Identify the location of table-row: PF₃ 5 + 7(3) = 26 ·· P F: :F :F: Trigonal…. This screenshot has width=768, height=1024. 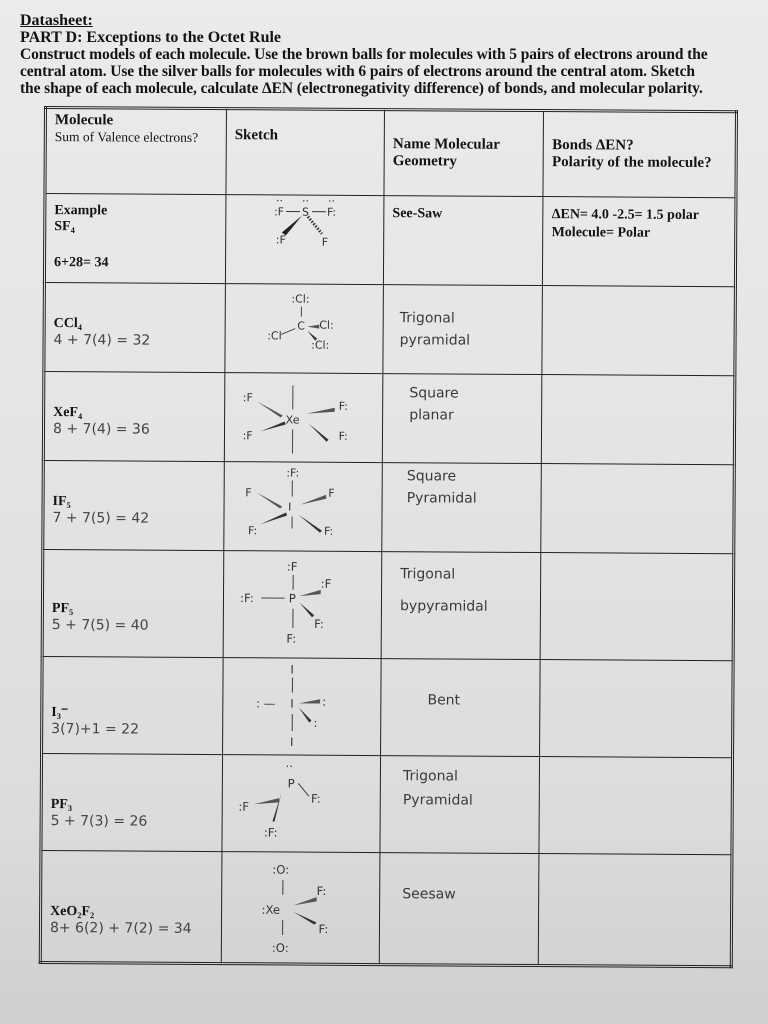
(386, 804).